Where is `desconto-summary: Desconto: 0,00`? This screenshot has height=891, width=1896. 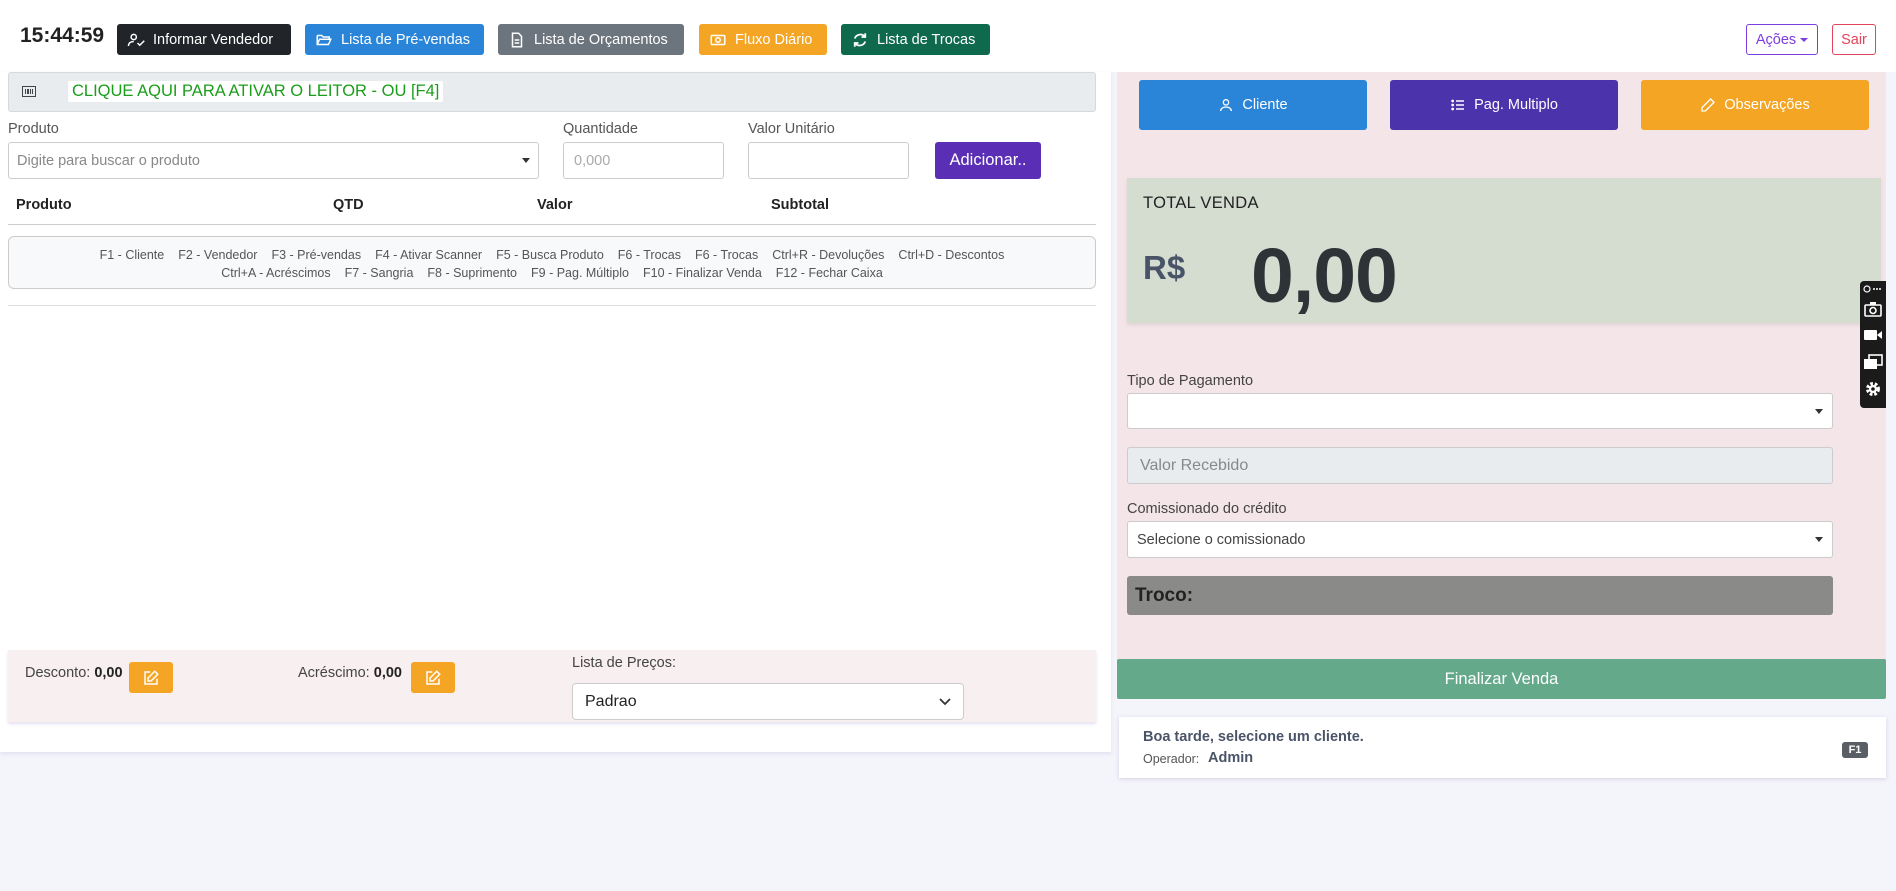
desconto-summary: Desconto: 0,00 is located at coordinates (74, 673).